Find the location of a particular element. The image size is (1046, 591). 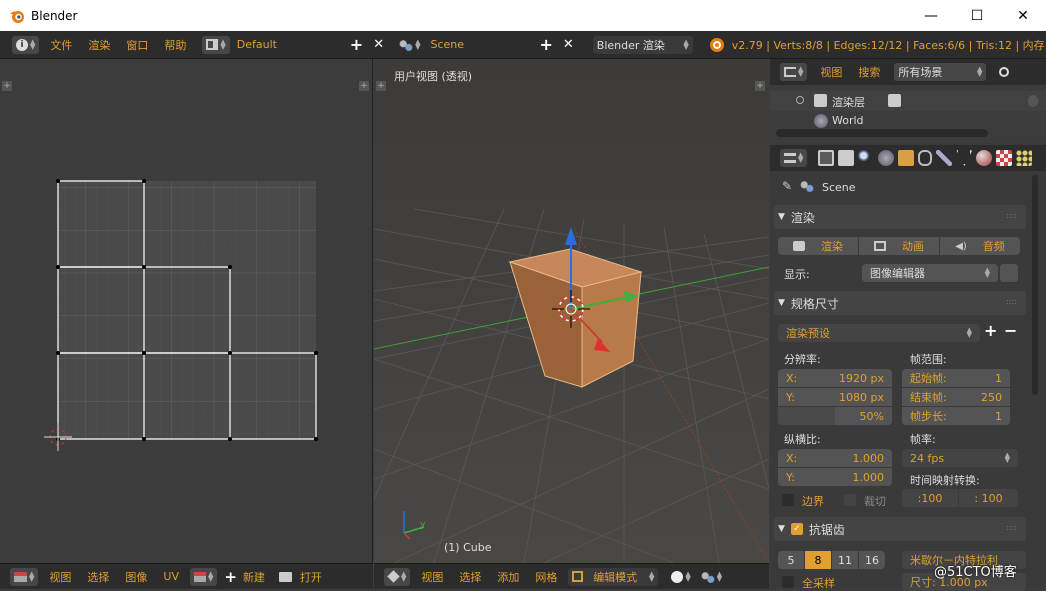

world-context-icon is located at coordinates (886, 158).